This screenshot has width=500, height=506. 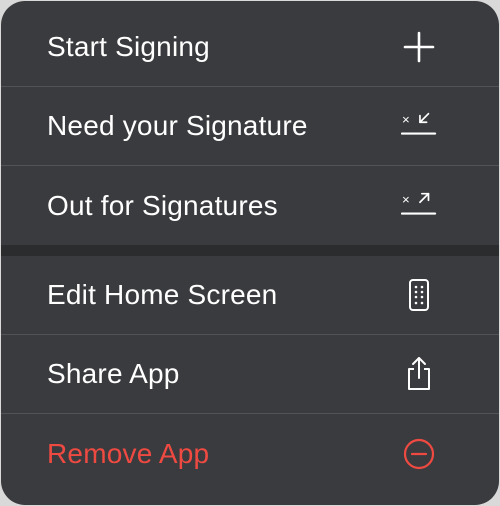 What do you see at coordinates (419, 47) in the screenshot?
I see `plus-icon` at bounding box center [419, 47].